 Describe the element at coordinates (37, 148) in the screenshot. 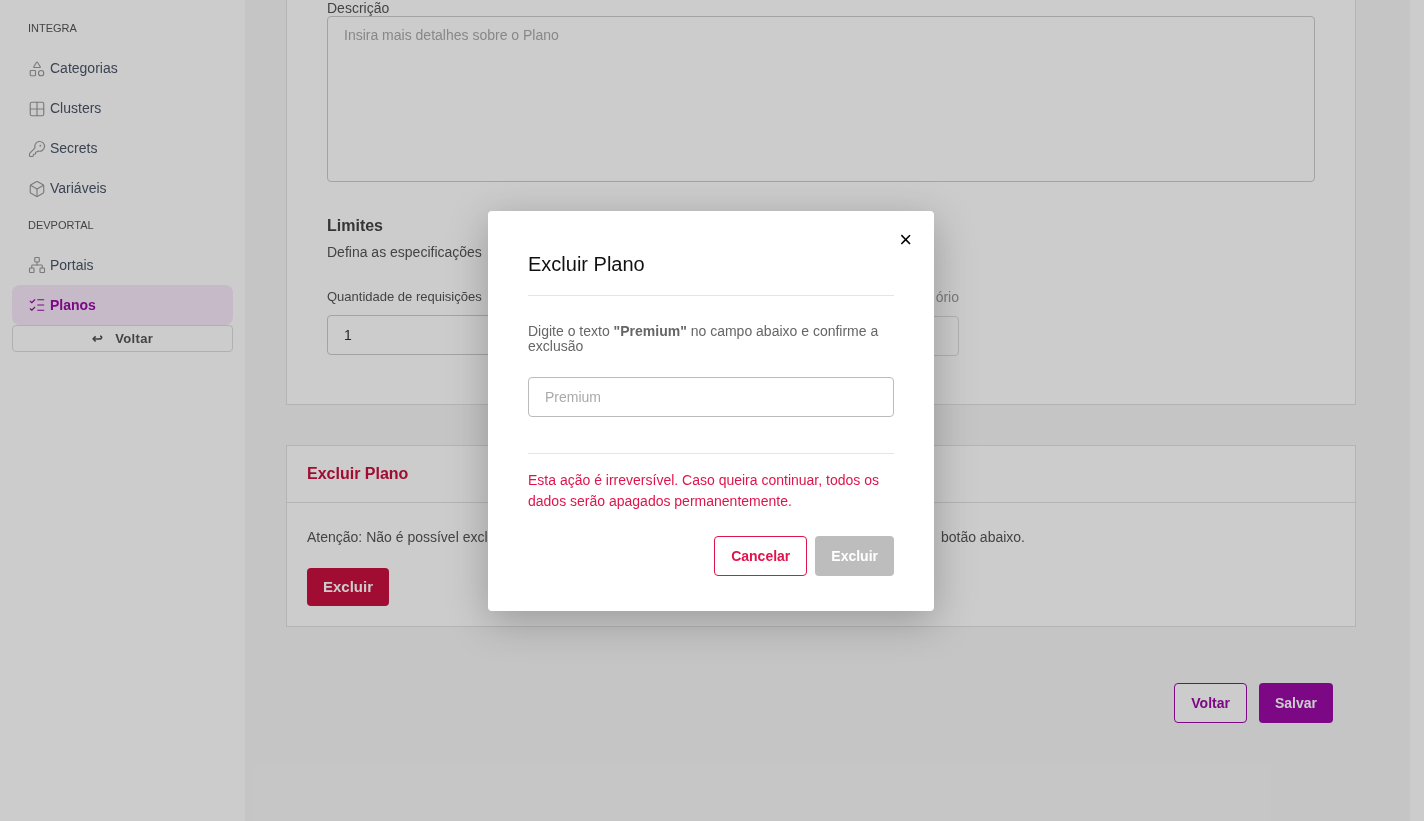

I see `key-icon` at that location.